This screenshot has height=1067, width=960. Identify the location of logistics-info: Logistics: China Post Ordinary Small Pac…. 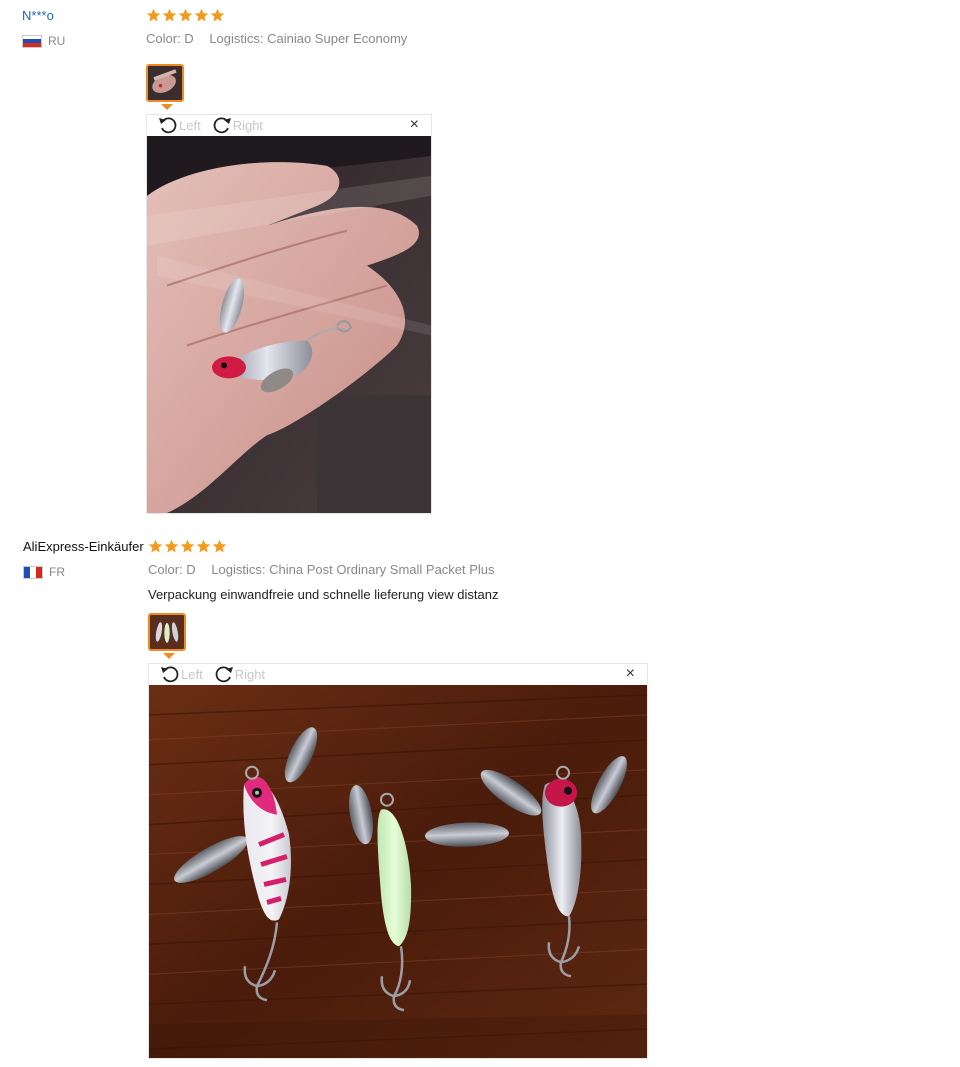
(353, 569).